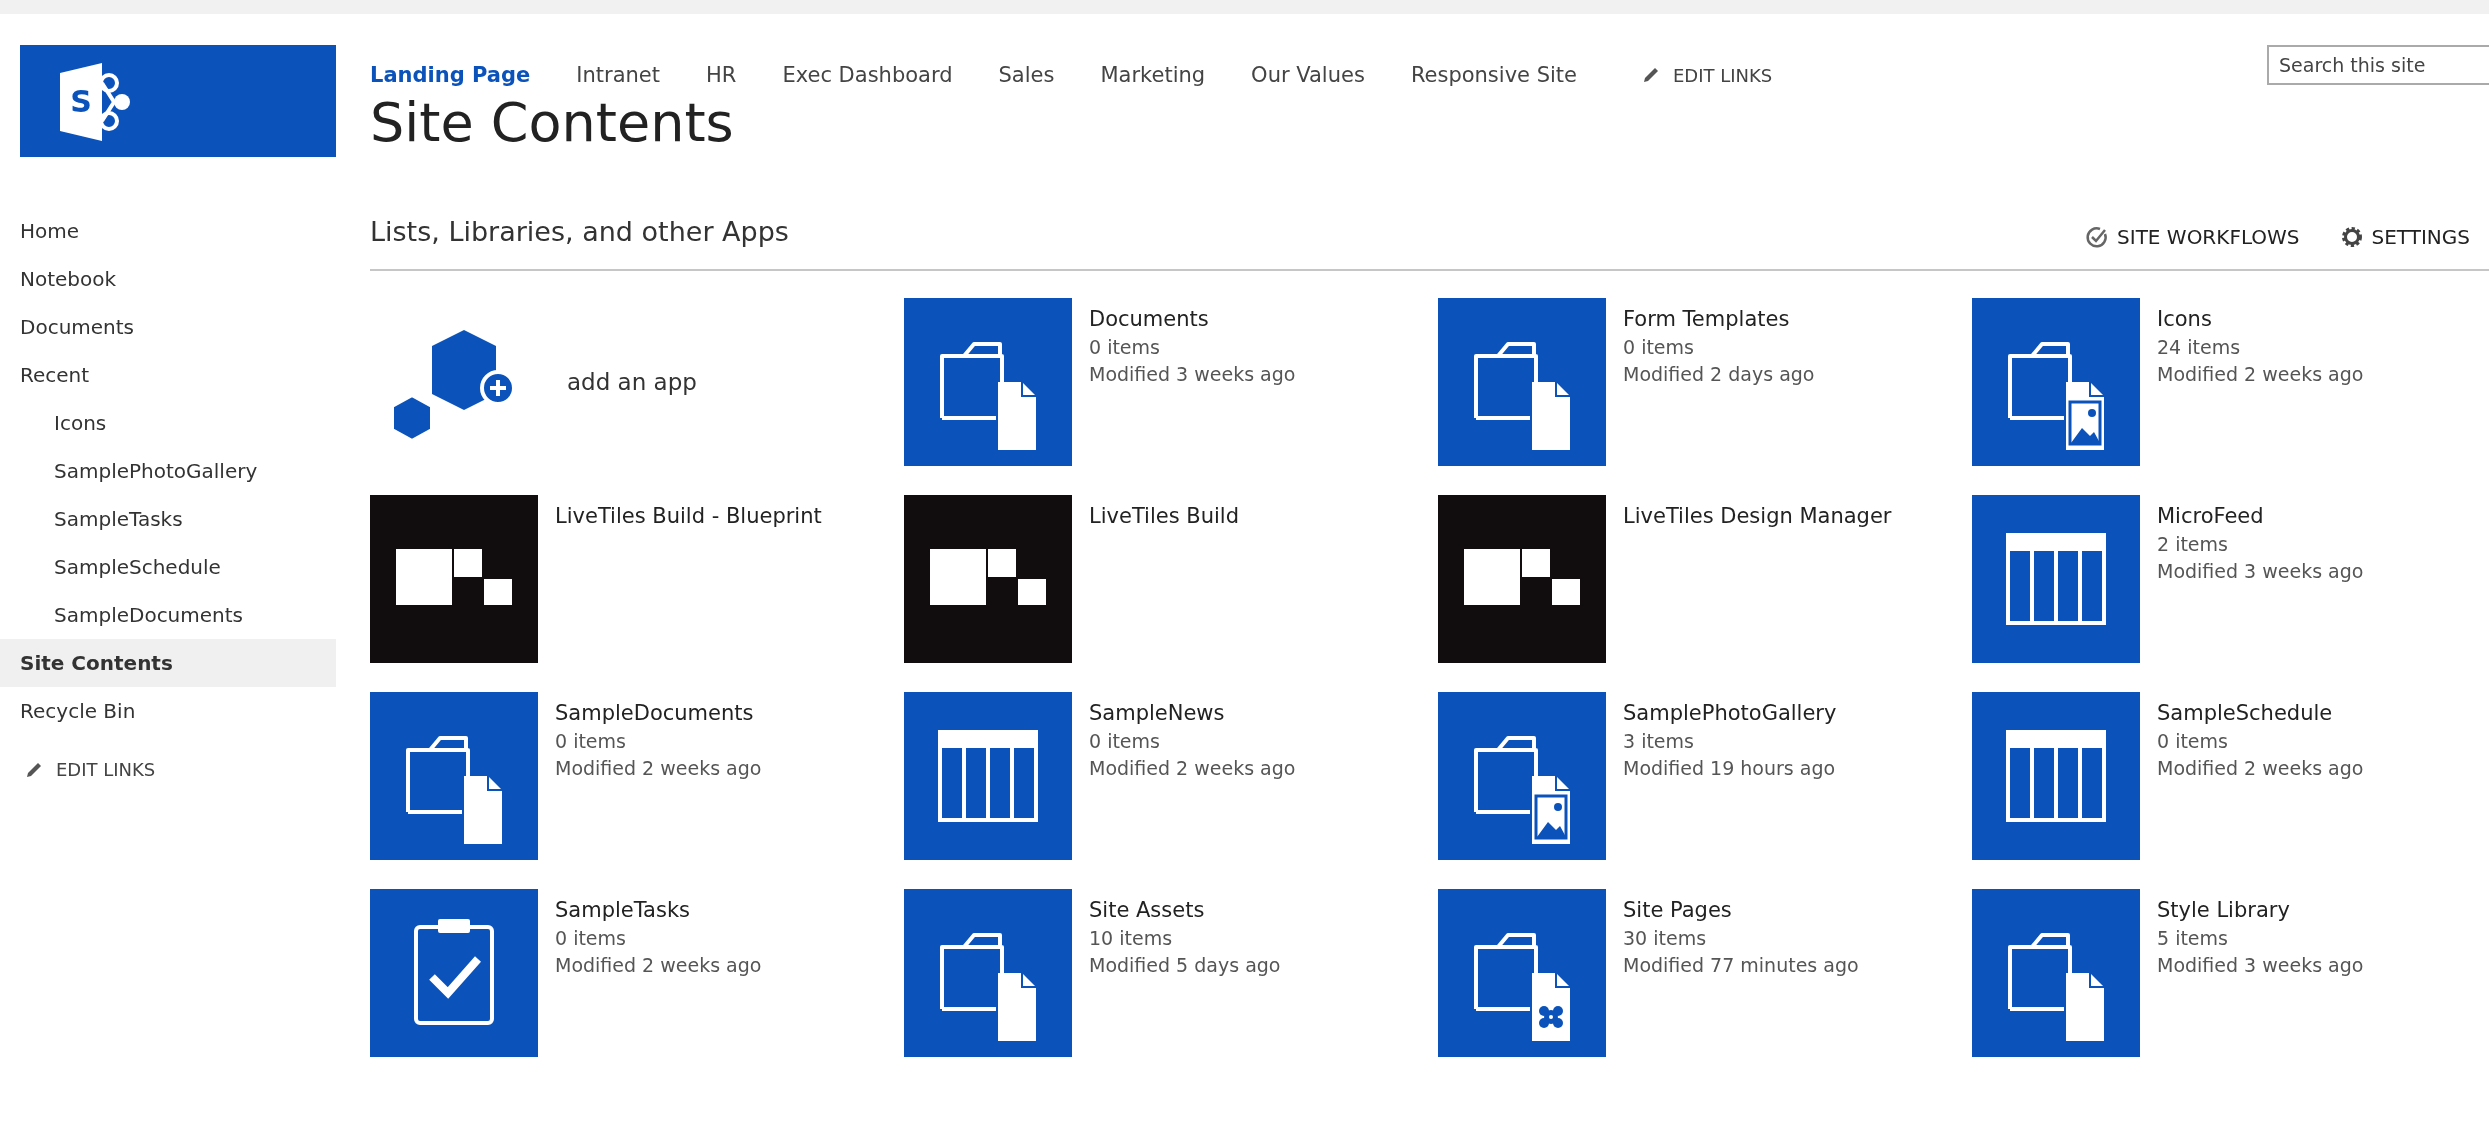  What do you see at coordinates (1757, 516) in the screenshot?
I see `app-title-link: LiveTiles Design Manager` at bounding box center [1757, 516].